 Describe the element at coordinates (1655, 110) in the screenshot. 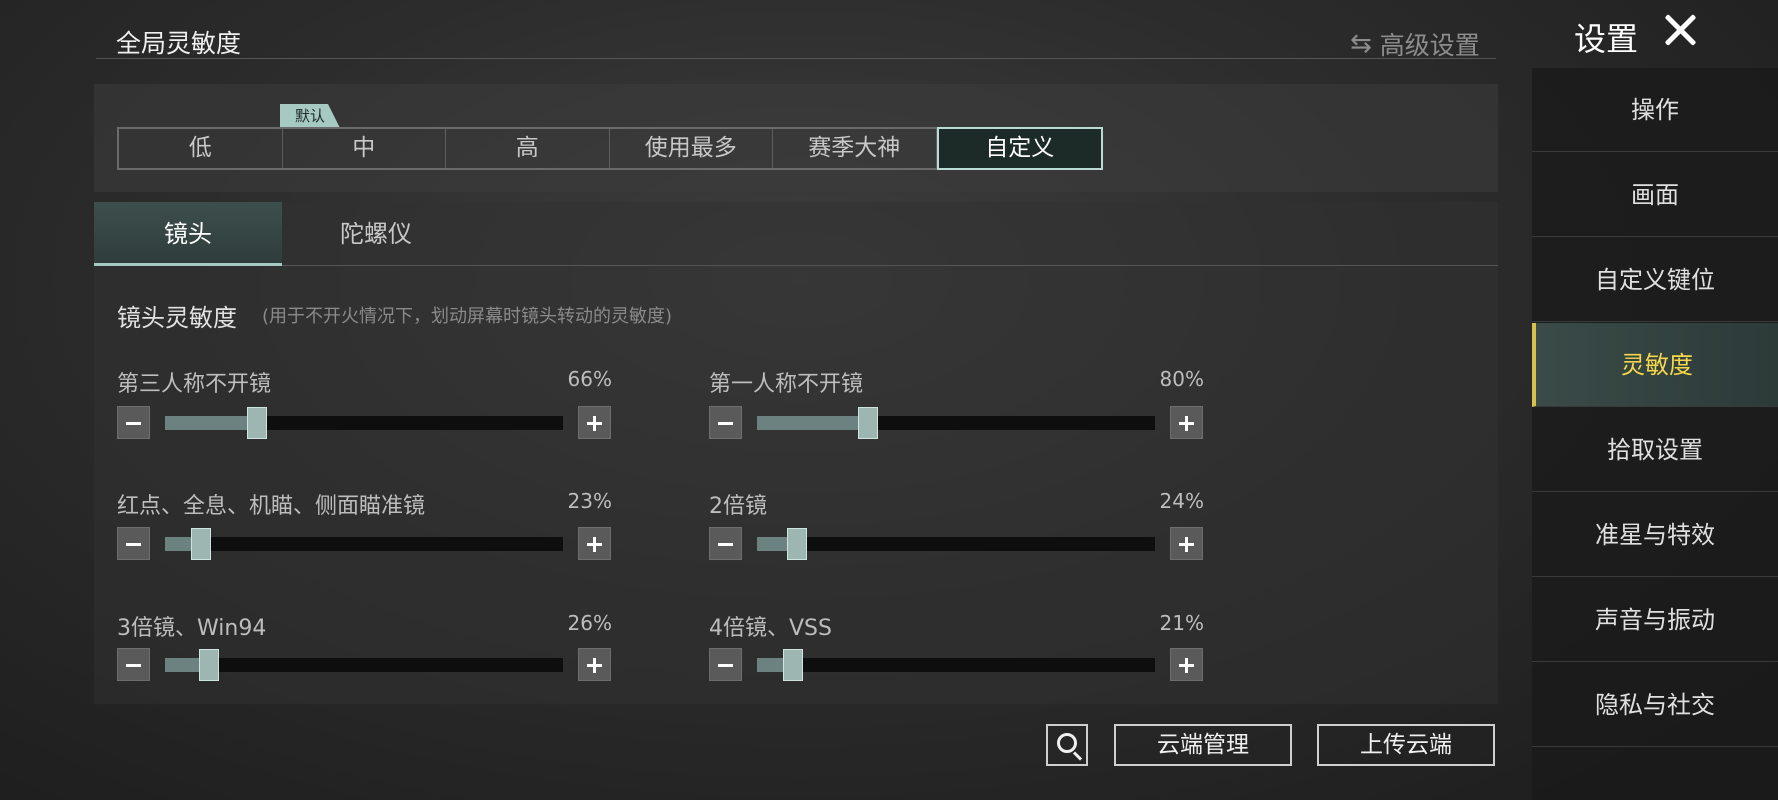

I see `sidebar-item-controls: 操作` at that location.